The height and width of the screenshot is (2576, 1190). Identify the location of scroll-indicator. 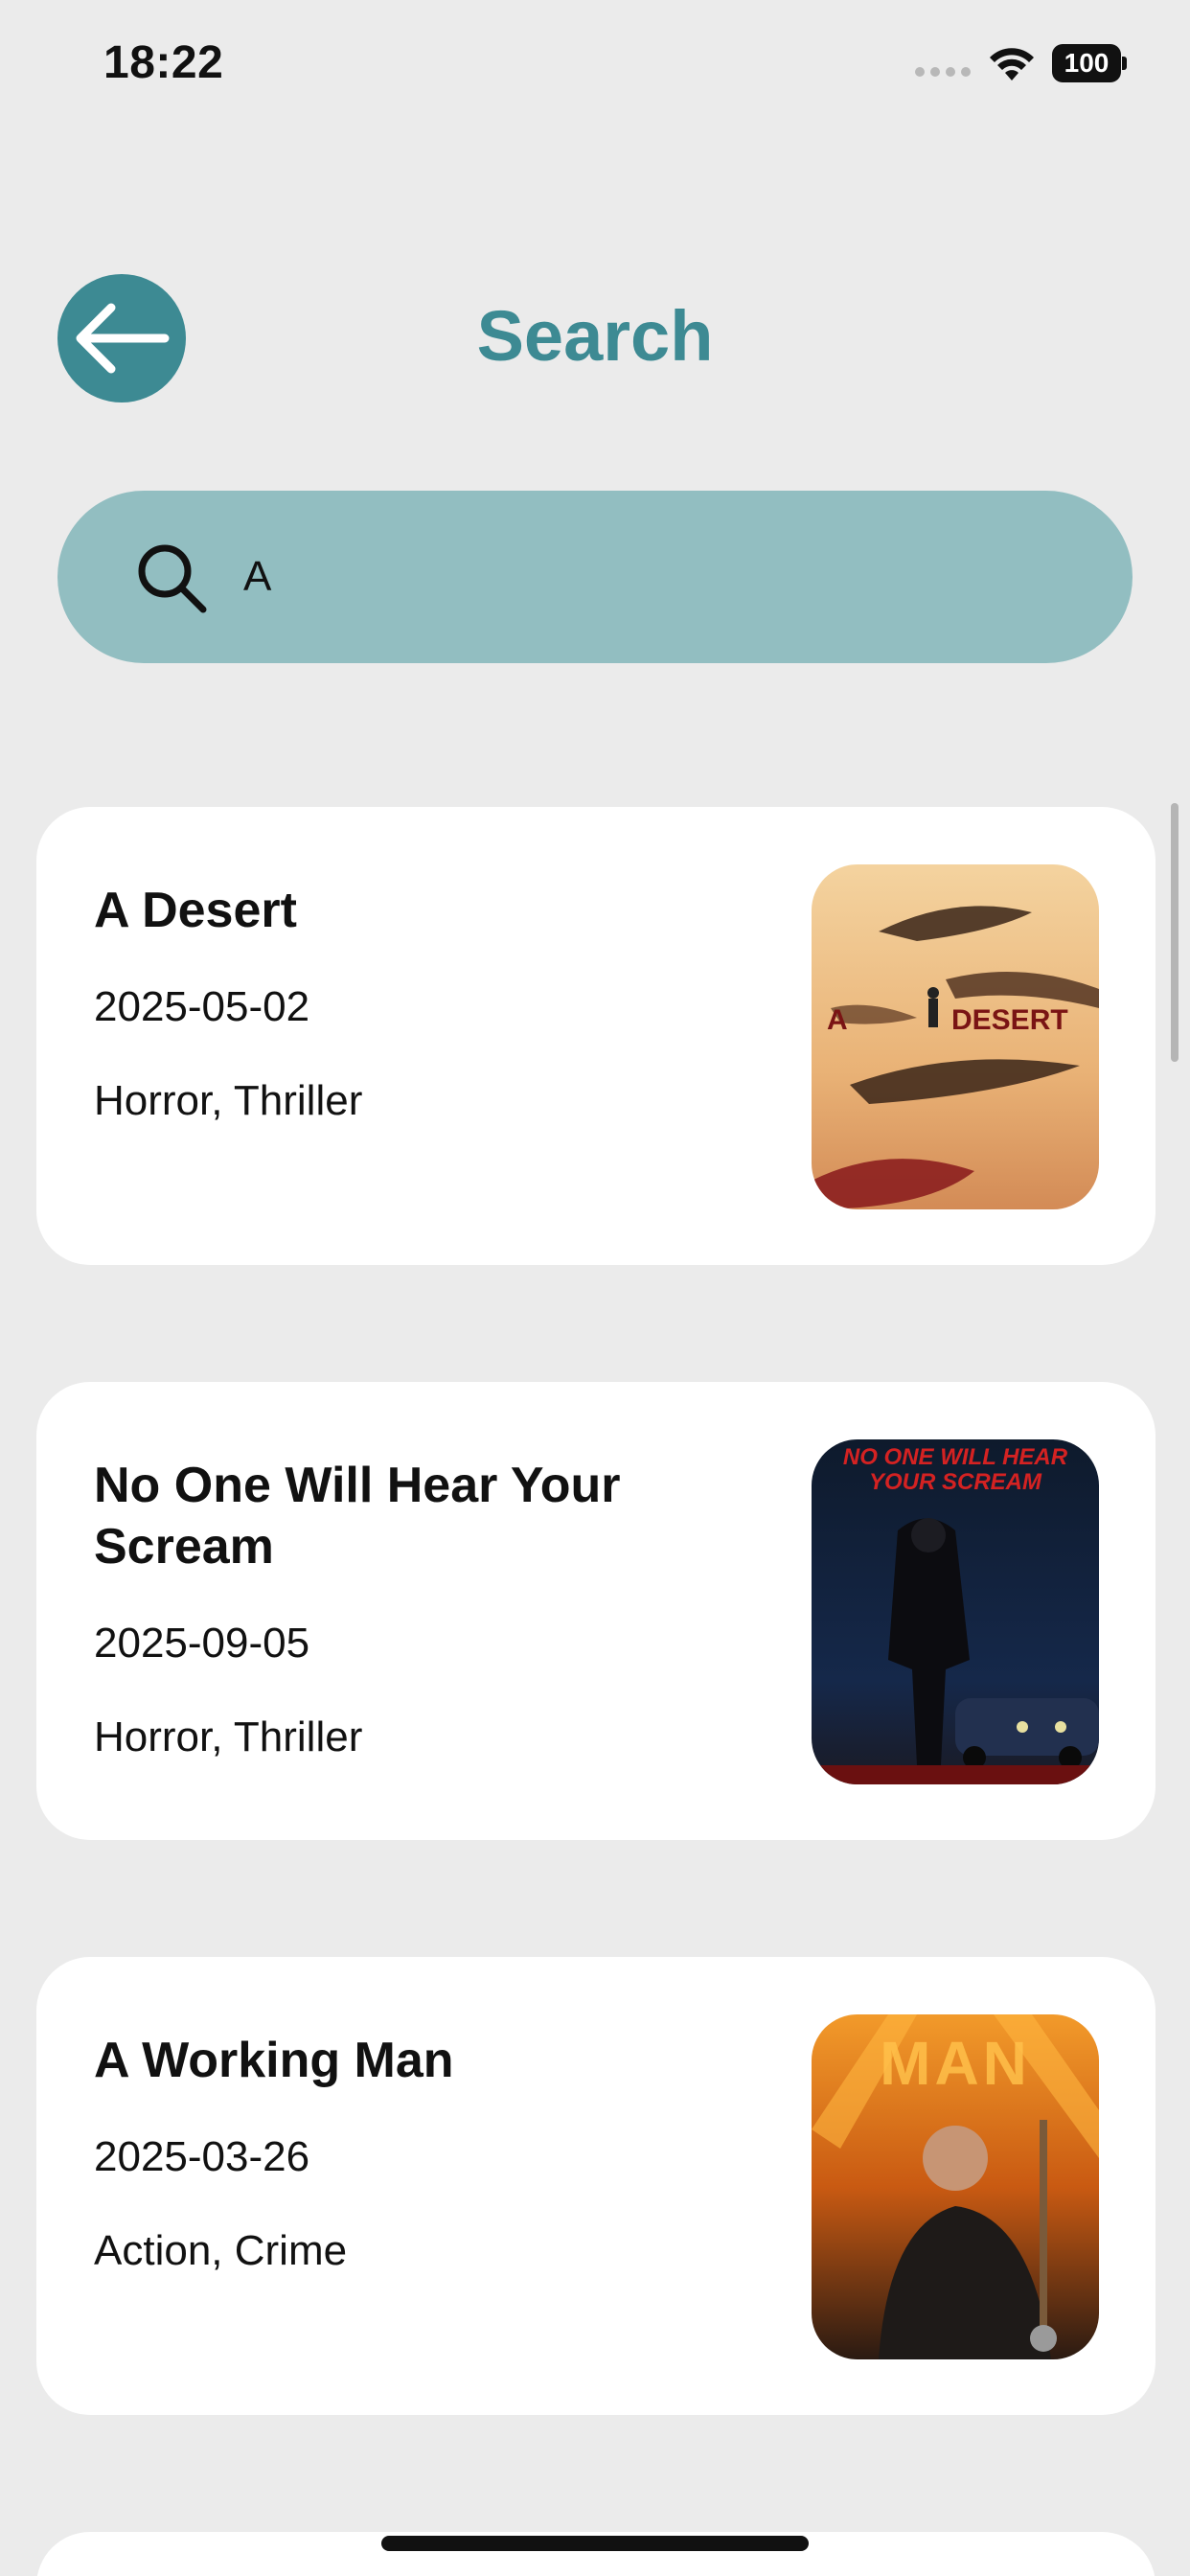
(1175, 932).